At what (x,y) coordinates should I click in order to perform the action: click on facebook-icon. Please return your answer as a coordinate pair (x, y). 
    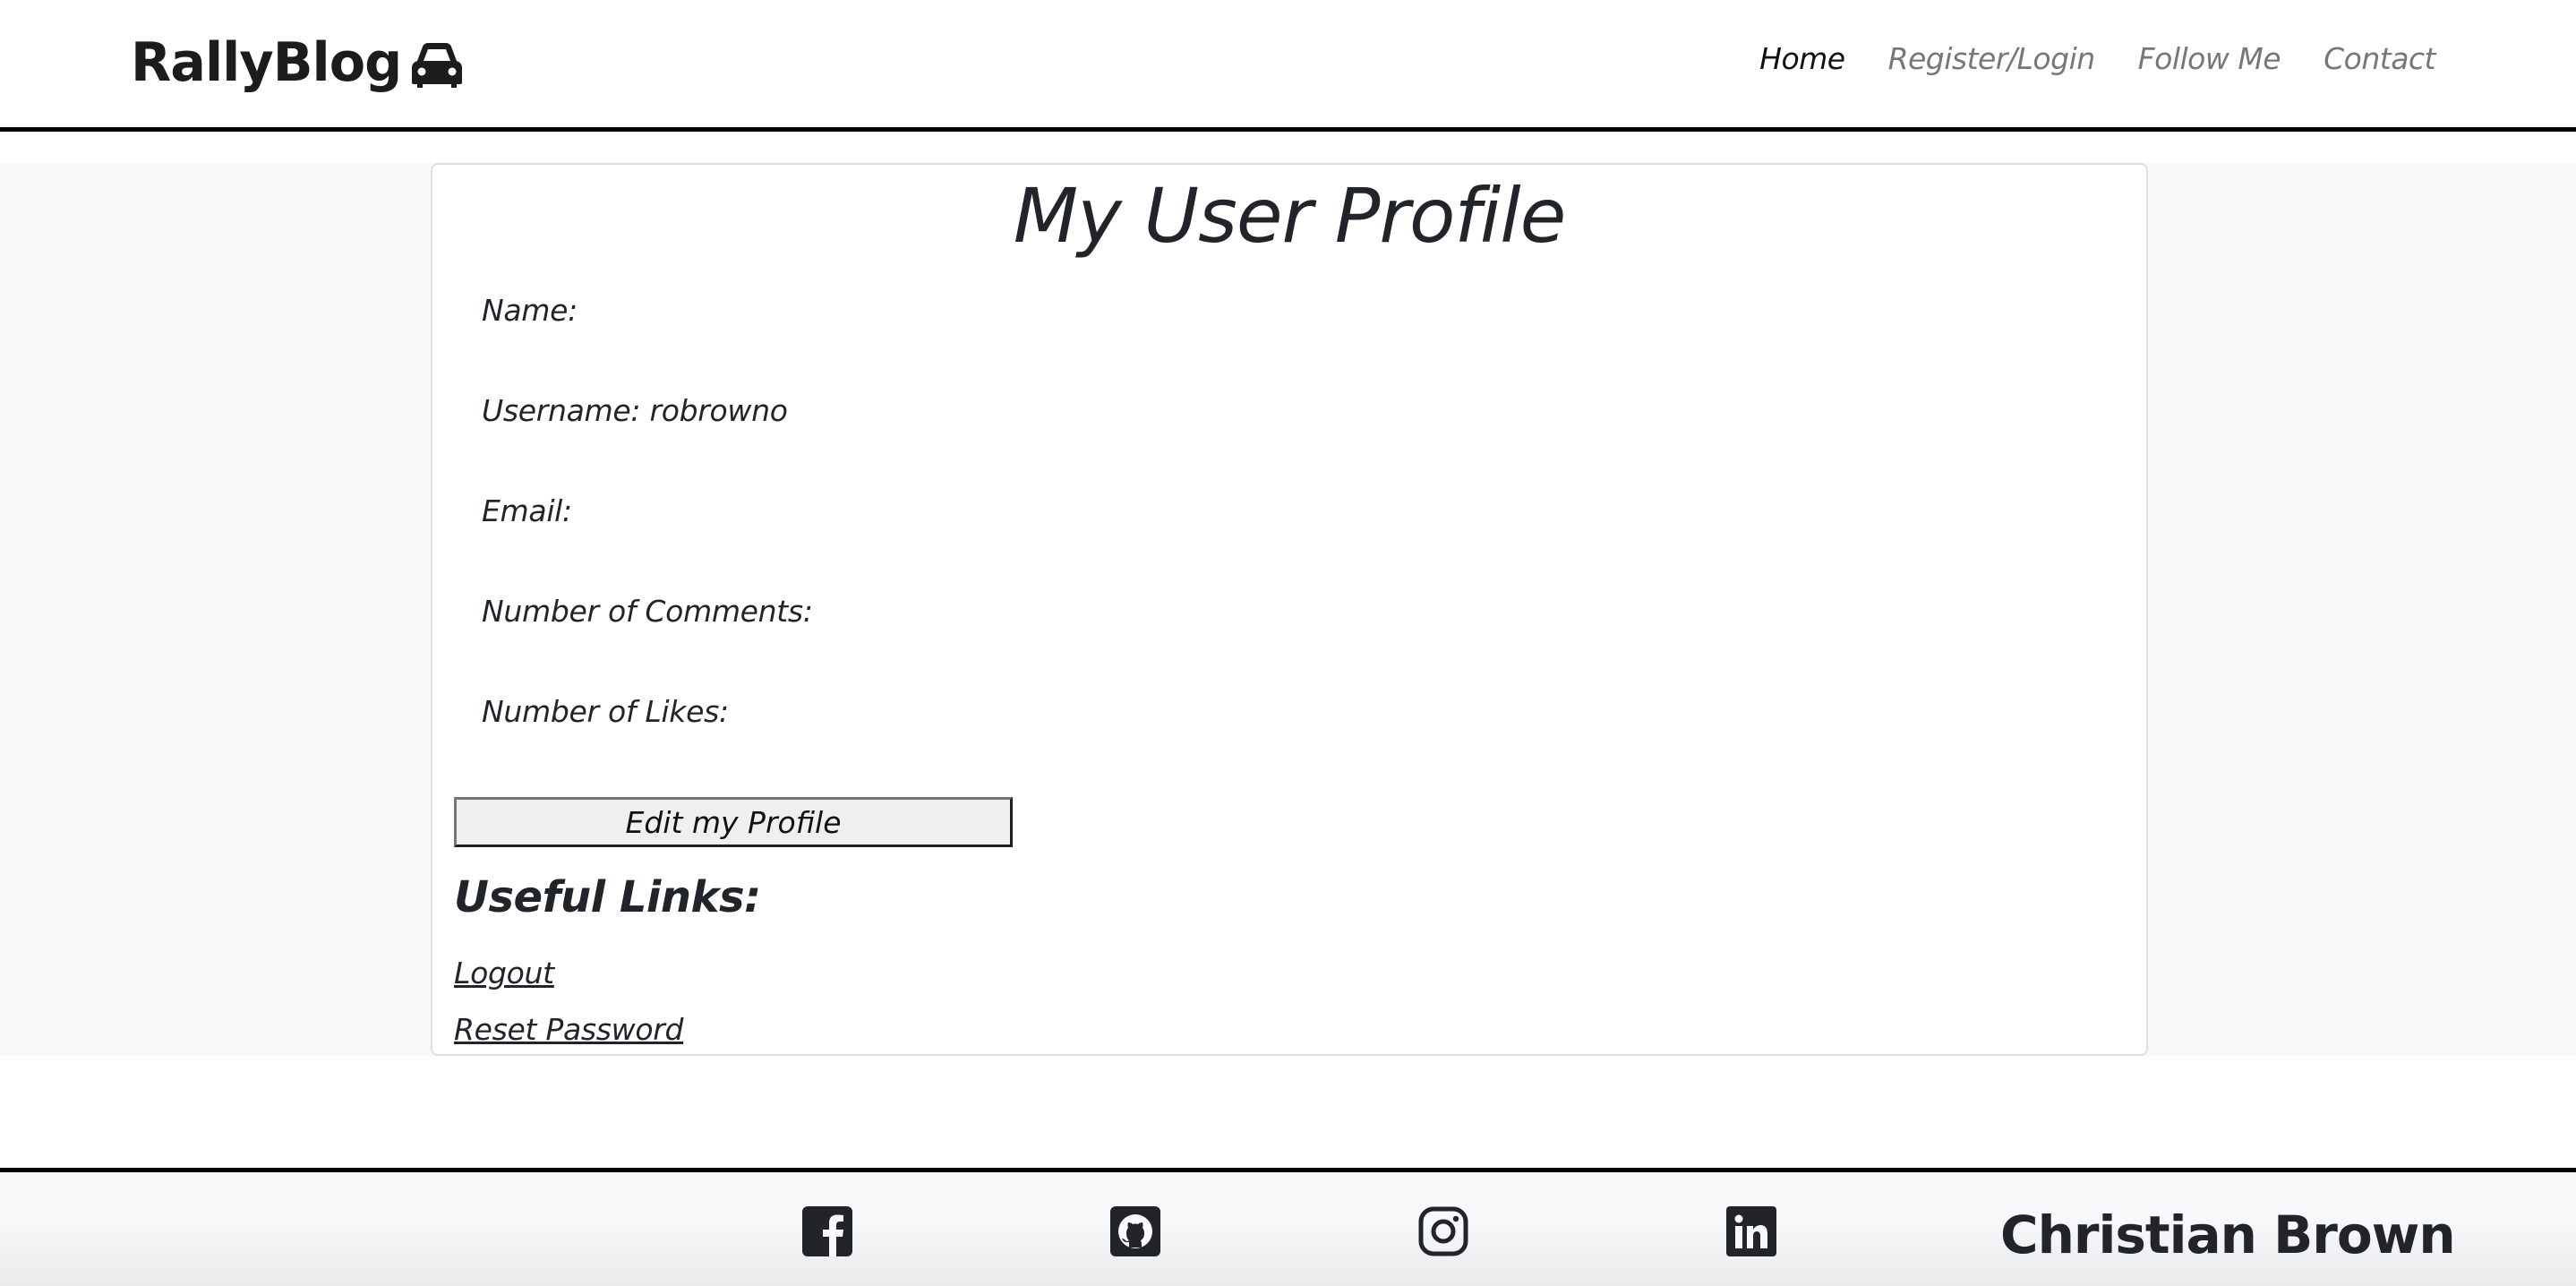
    Looking at the image, I should click on (827, 1231).